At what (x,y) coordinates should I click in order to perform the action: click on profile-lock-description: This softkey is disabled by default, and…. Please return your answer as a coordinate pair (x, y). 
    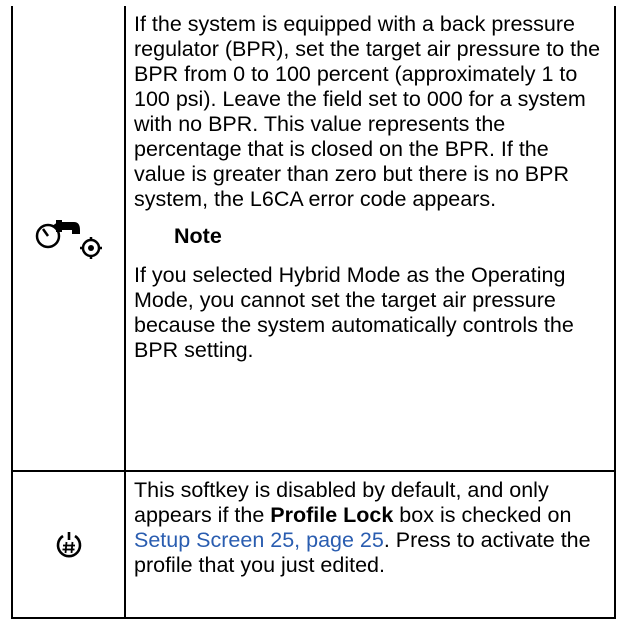
    Looking at the image, I should click on (370, 528).